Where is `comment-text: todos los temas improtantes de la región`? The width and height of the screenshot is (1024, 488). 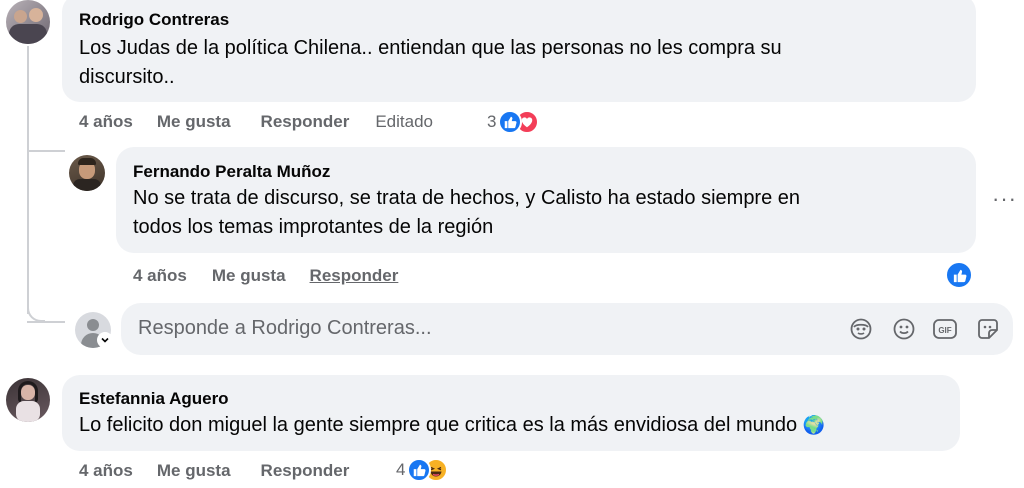 comment-text: todos los temas improtantes de la región is located at coordinates (313, 227).